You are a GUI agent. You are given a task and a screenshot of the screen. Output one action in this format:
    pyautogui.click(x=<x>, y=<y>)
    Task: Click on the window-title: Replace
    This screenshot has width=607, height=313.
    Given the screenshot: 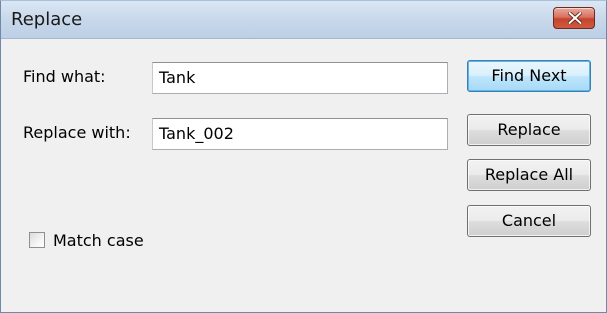 What is the action you would take?
    pyautogui.click(x=47, y=19)
    